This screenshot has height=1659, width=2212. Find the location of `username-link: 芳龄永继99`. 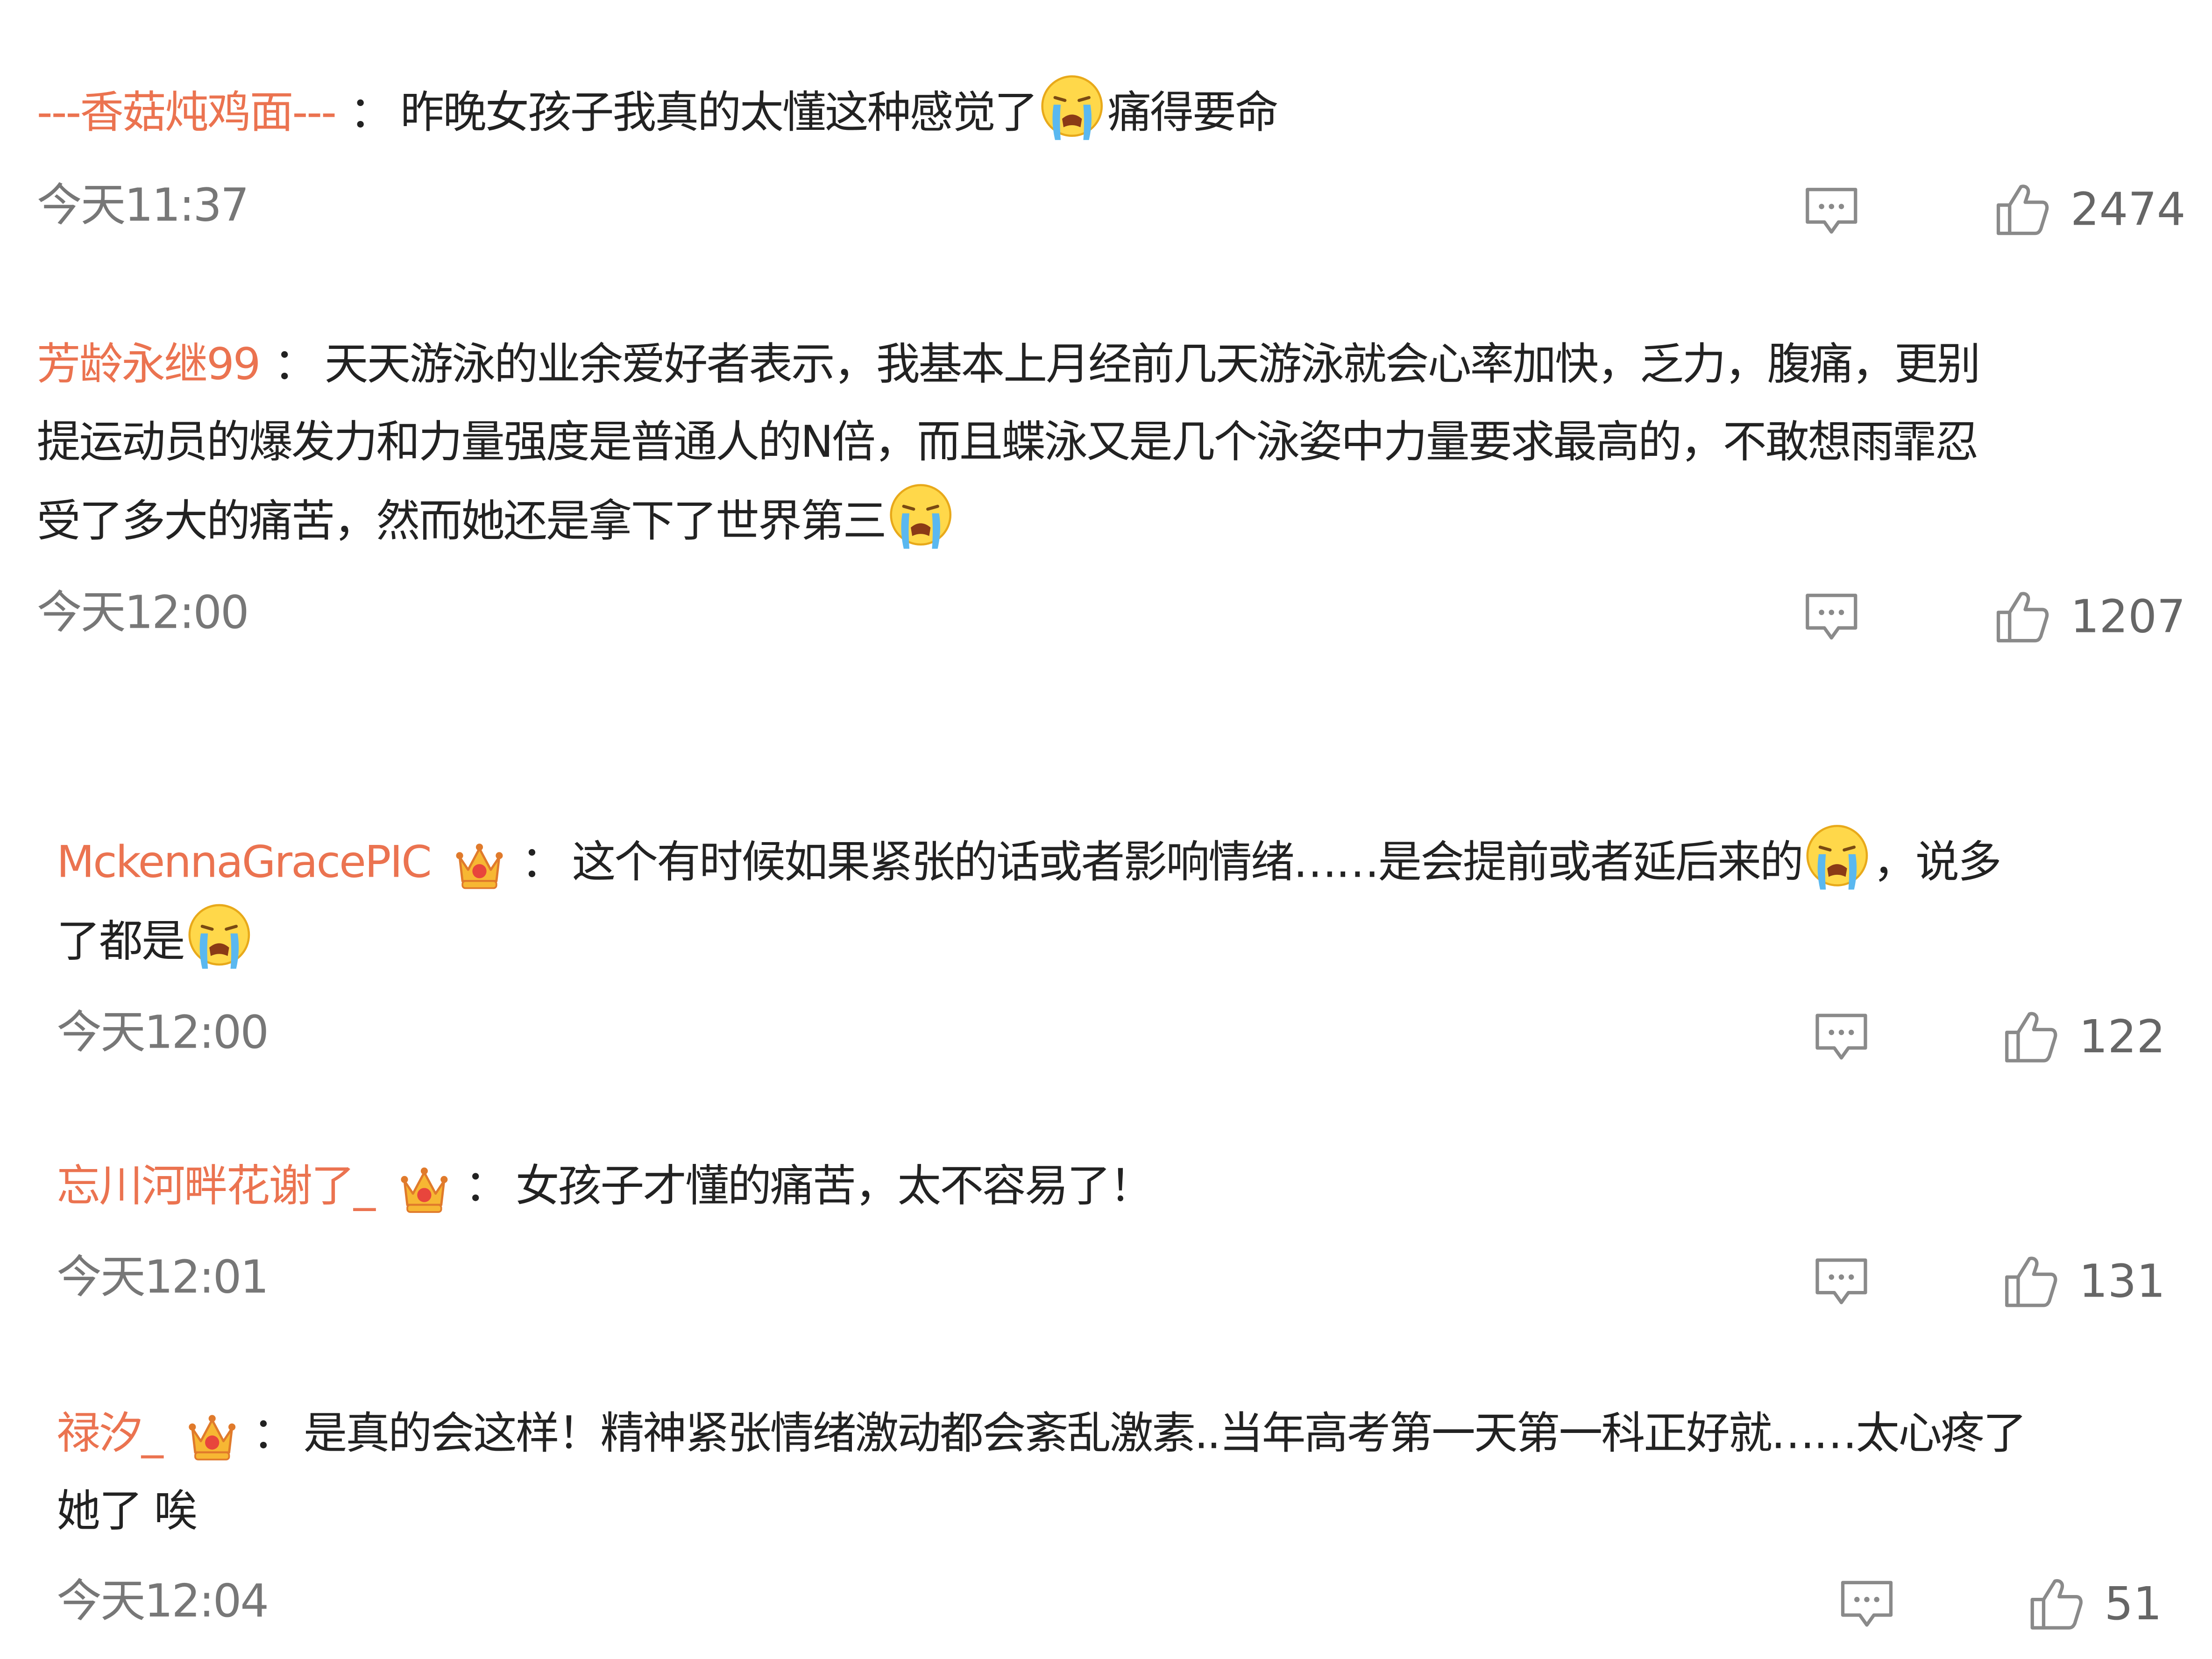

username-link: 芳龄永继99 is located at coordinates (149, 365).